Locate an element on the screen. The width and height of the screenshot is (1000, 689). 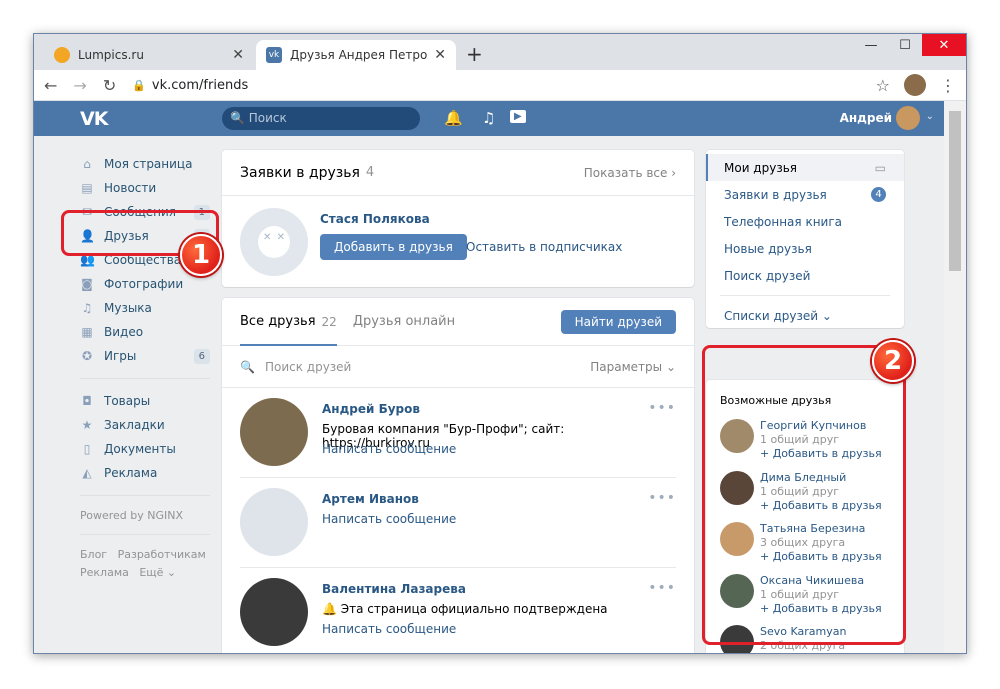
profile-avatar is located at coordinates (915, 85).